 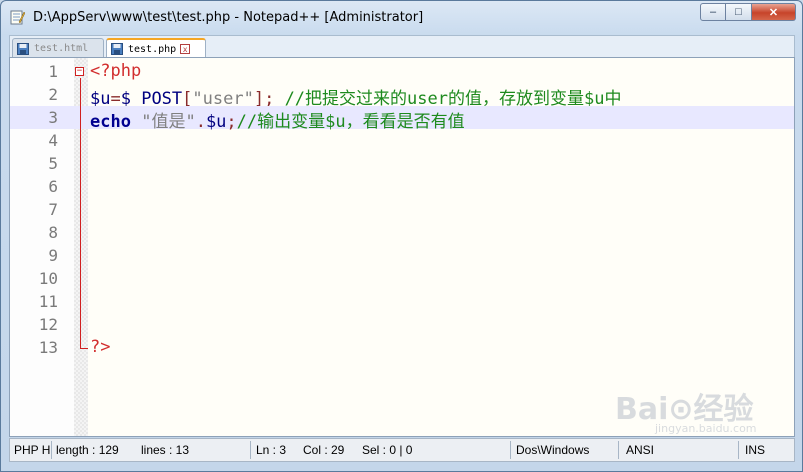 What do you see at coordinates (48, 278) in the screenshot?
I see `line-number: 10` at bounding box center [48, 278].